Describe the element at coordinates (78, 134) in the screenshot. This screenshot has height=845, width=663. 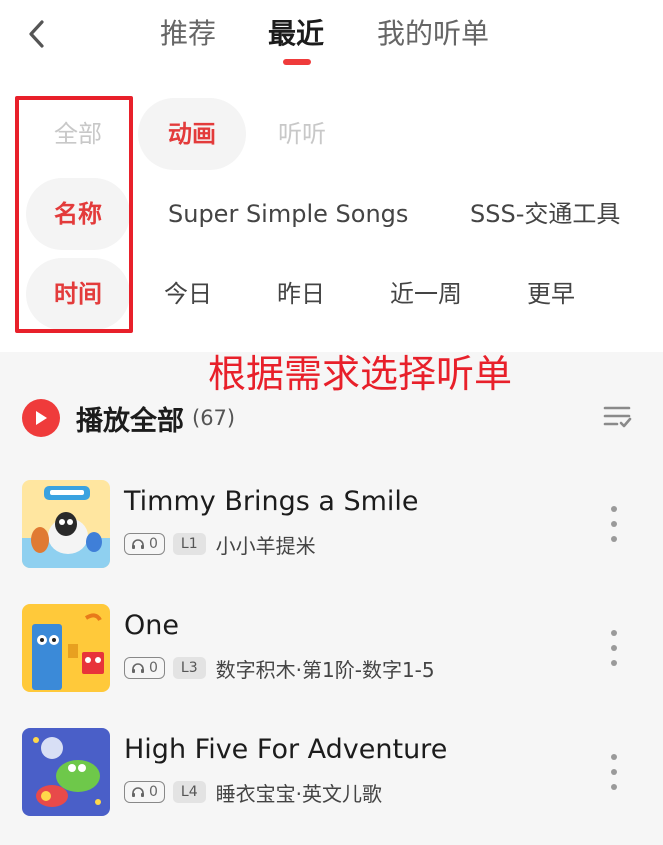
I see `filter-all: 全部` at that location.